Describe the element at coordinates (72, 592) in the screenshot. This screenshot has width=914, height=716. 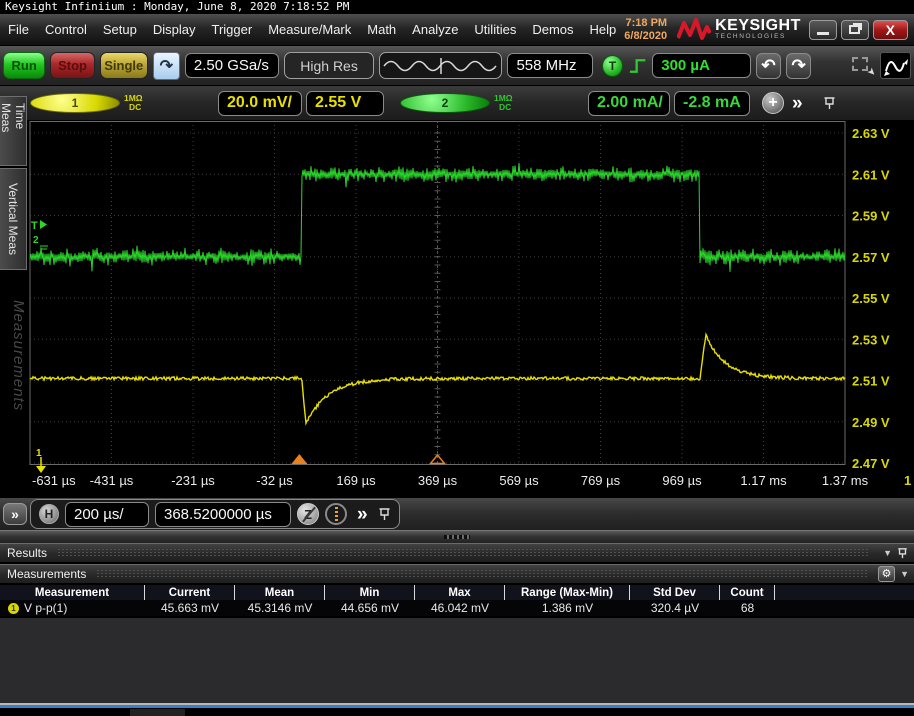
I see `col-measurement: Measurement` at that location.